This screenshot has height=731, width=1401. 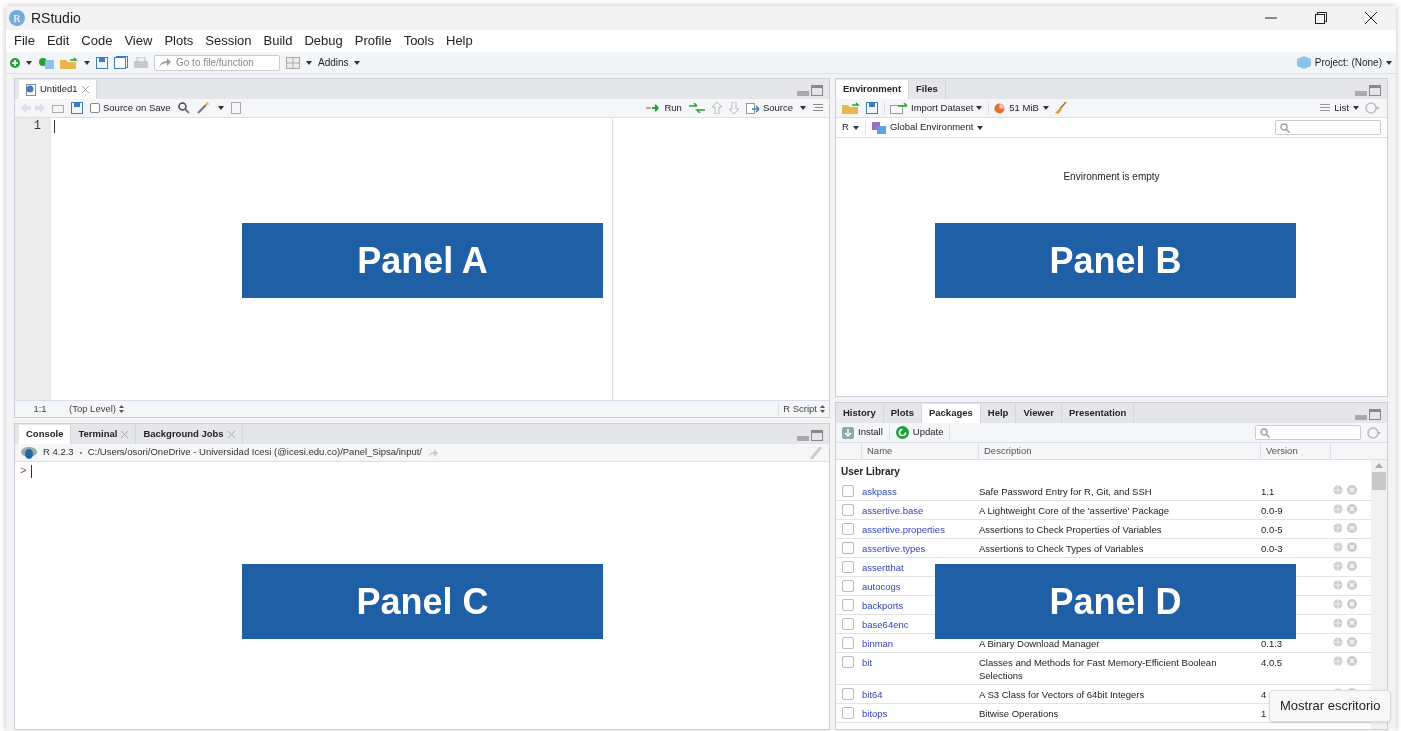 What do you see at coordinates (58, 108) in the screenshot?
I see `show-window-icon` at bounding box center [58, 108].